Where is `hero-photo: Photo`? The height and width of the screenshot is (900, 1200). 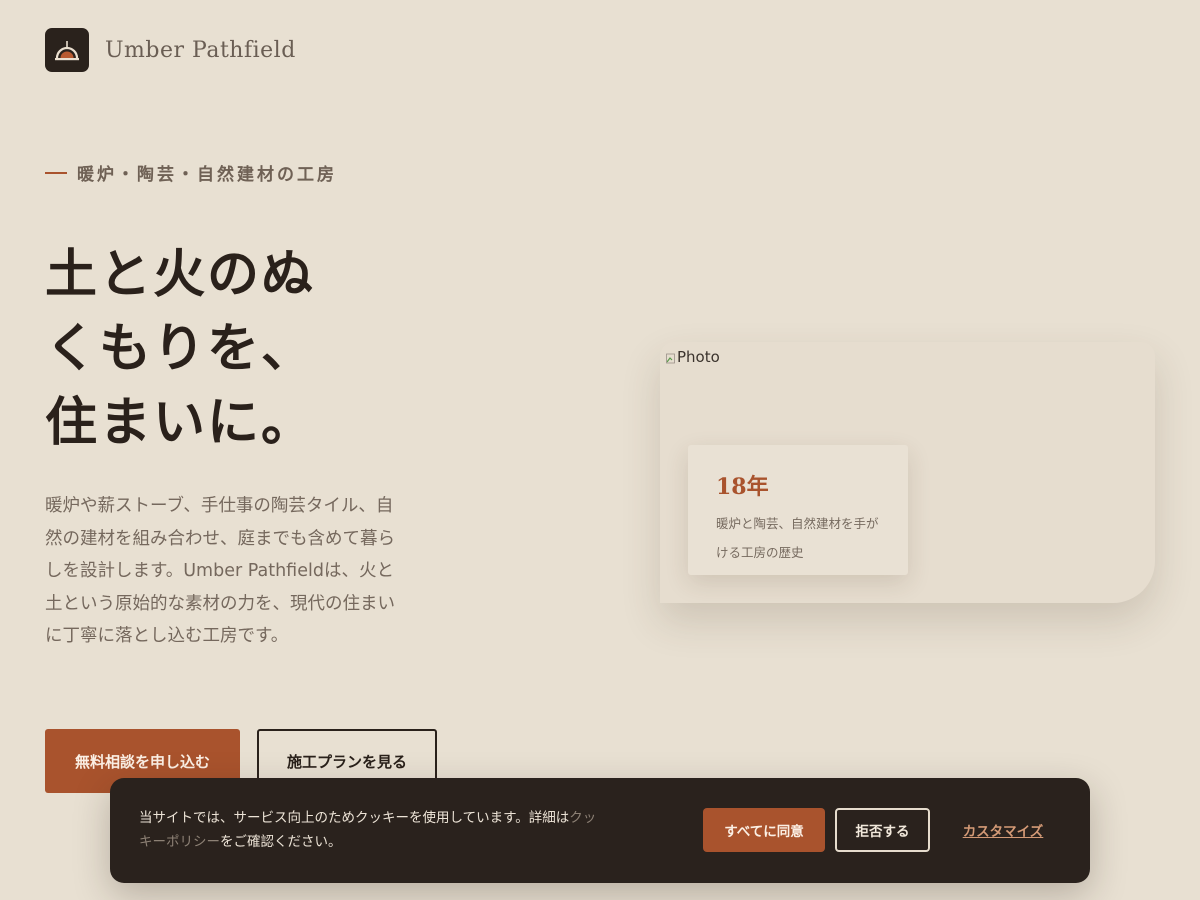 hero-photo: Photo is located at coordinates (693, 357).